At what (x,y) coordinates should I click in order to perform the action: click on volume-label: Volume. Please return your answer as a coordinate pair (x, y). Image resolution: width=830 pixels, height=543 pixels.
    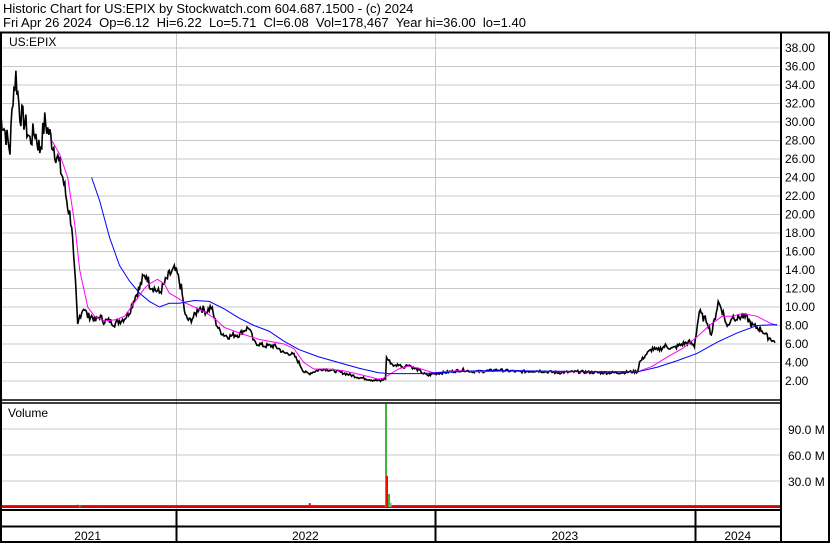
    Looking at the image, I should click on (28, 413).